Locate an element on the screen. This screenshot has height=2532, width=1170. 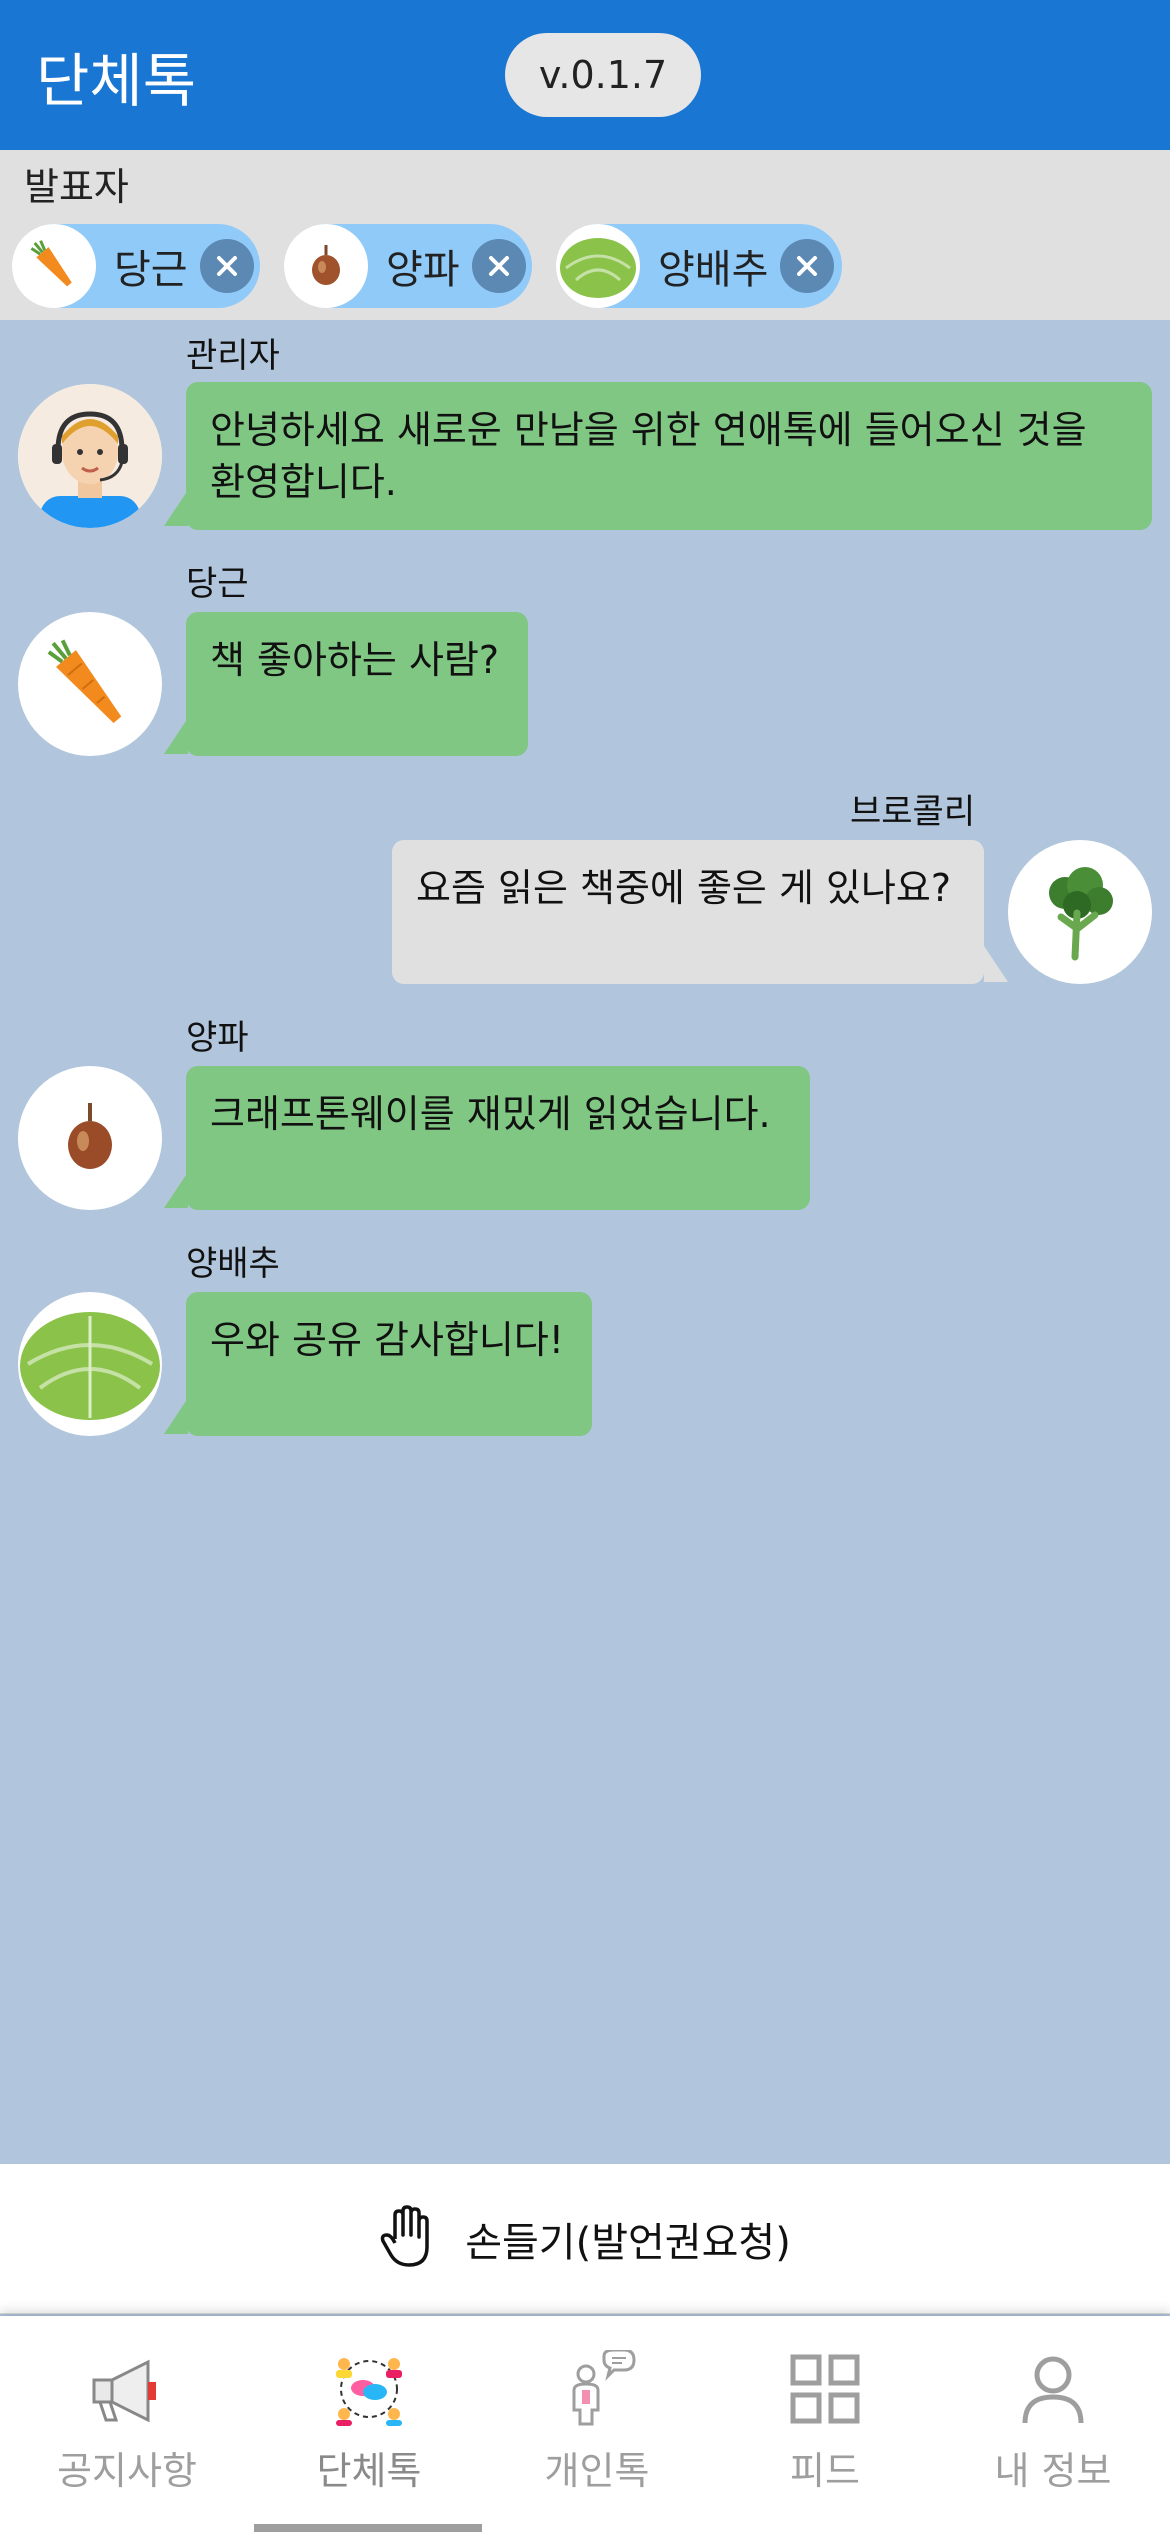
presenter-chip-onion: 양파 is located at coordinates (408, 266).